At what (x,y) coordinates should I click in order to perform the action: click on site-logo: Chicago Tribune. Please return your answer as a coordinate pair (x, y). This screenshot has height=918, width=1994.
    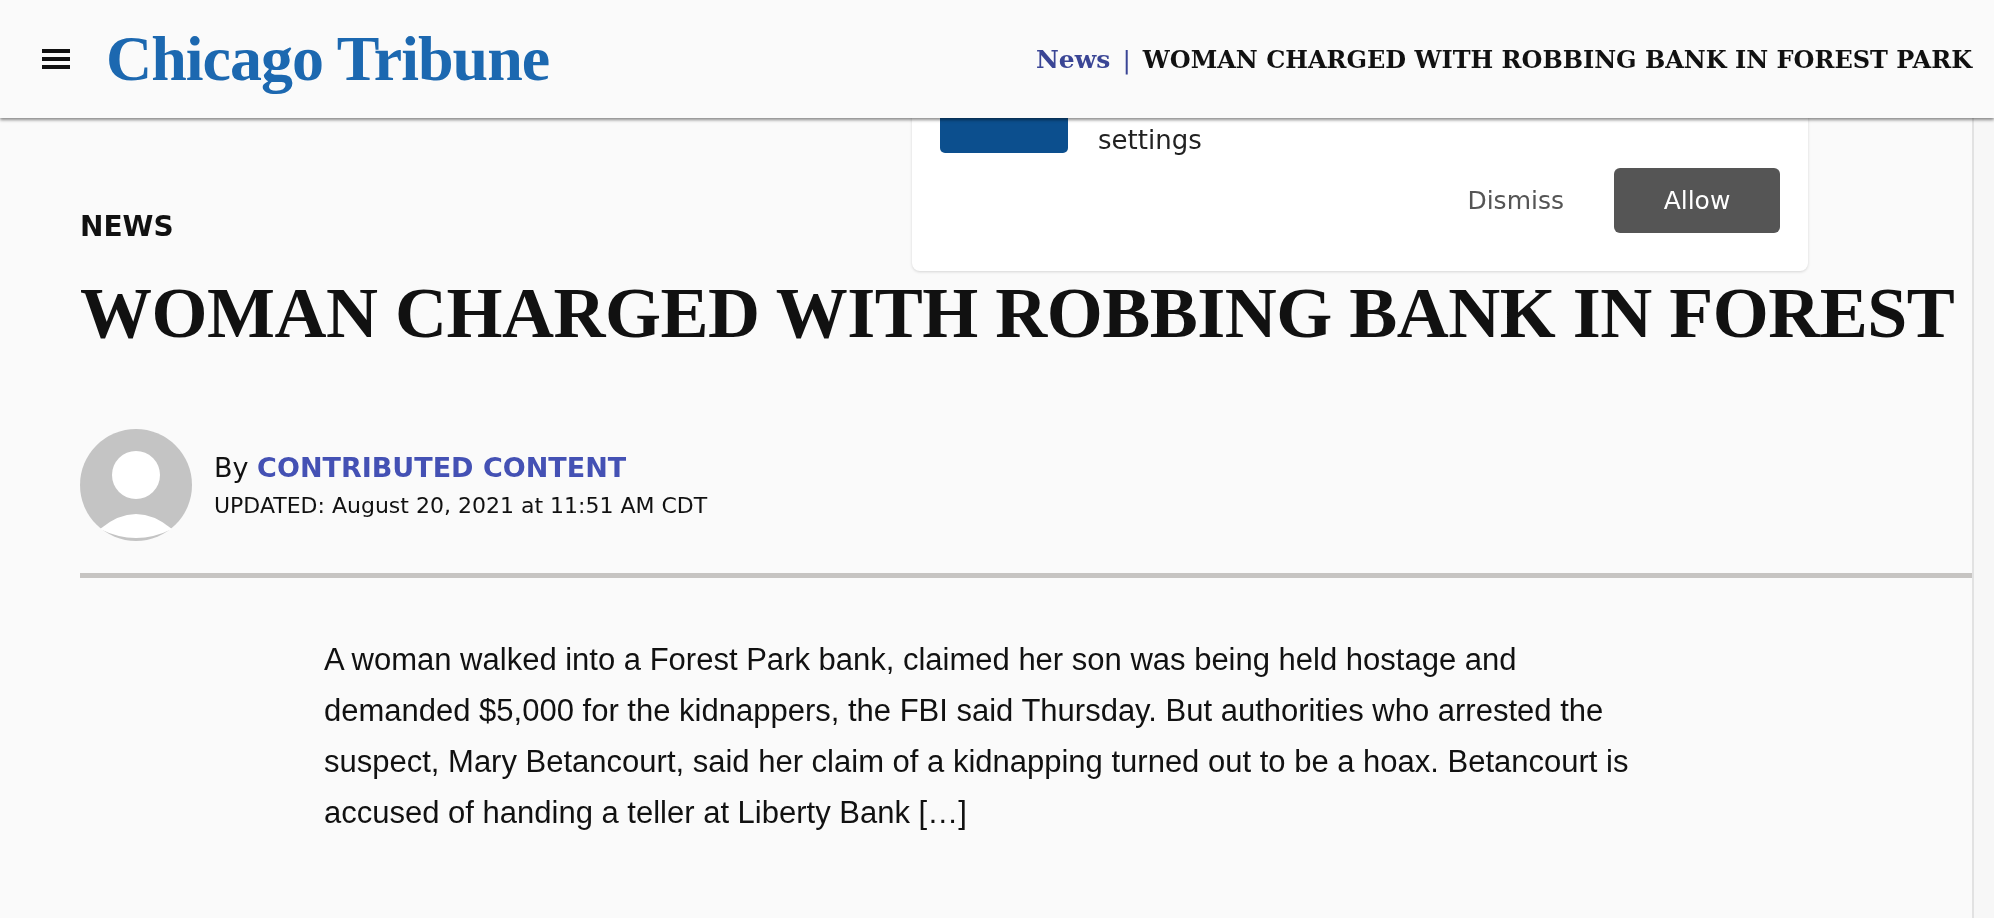
    Looking at the image, I should click on (328, 59).